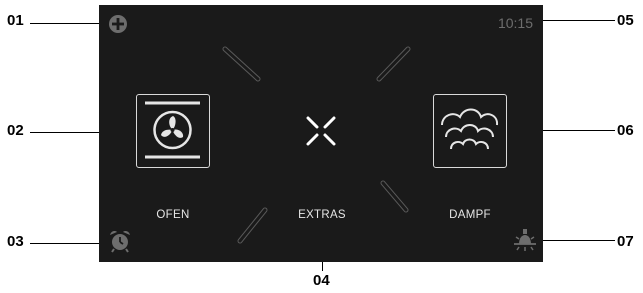 The image size is (643, 293). I want to click on light-button, so click(525, 240).